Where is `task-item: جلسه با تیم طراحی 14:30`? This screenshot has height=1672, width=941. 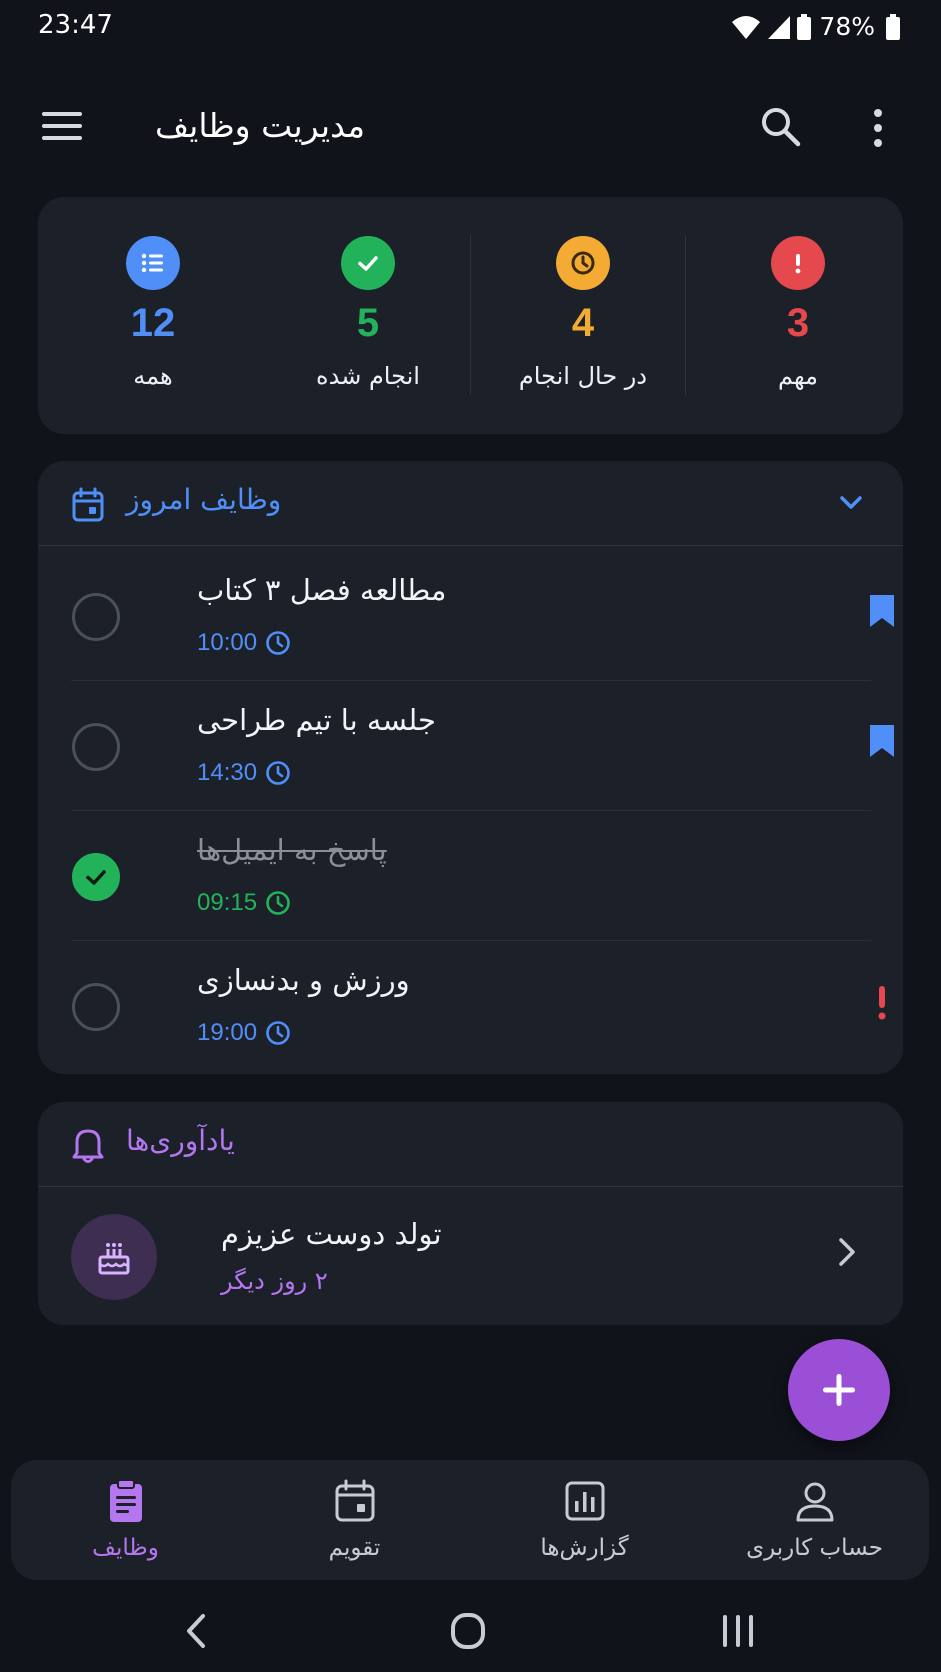
task-item: جلسه با تیم طراحی 14:30 is located at coordinates (482, 746).